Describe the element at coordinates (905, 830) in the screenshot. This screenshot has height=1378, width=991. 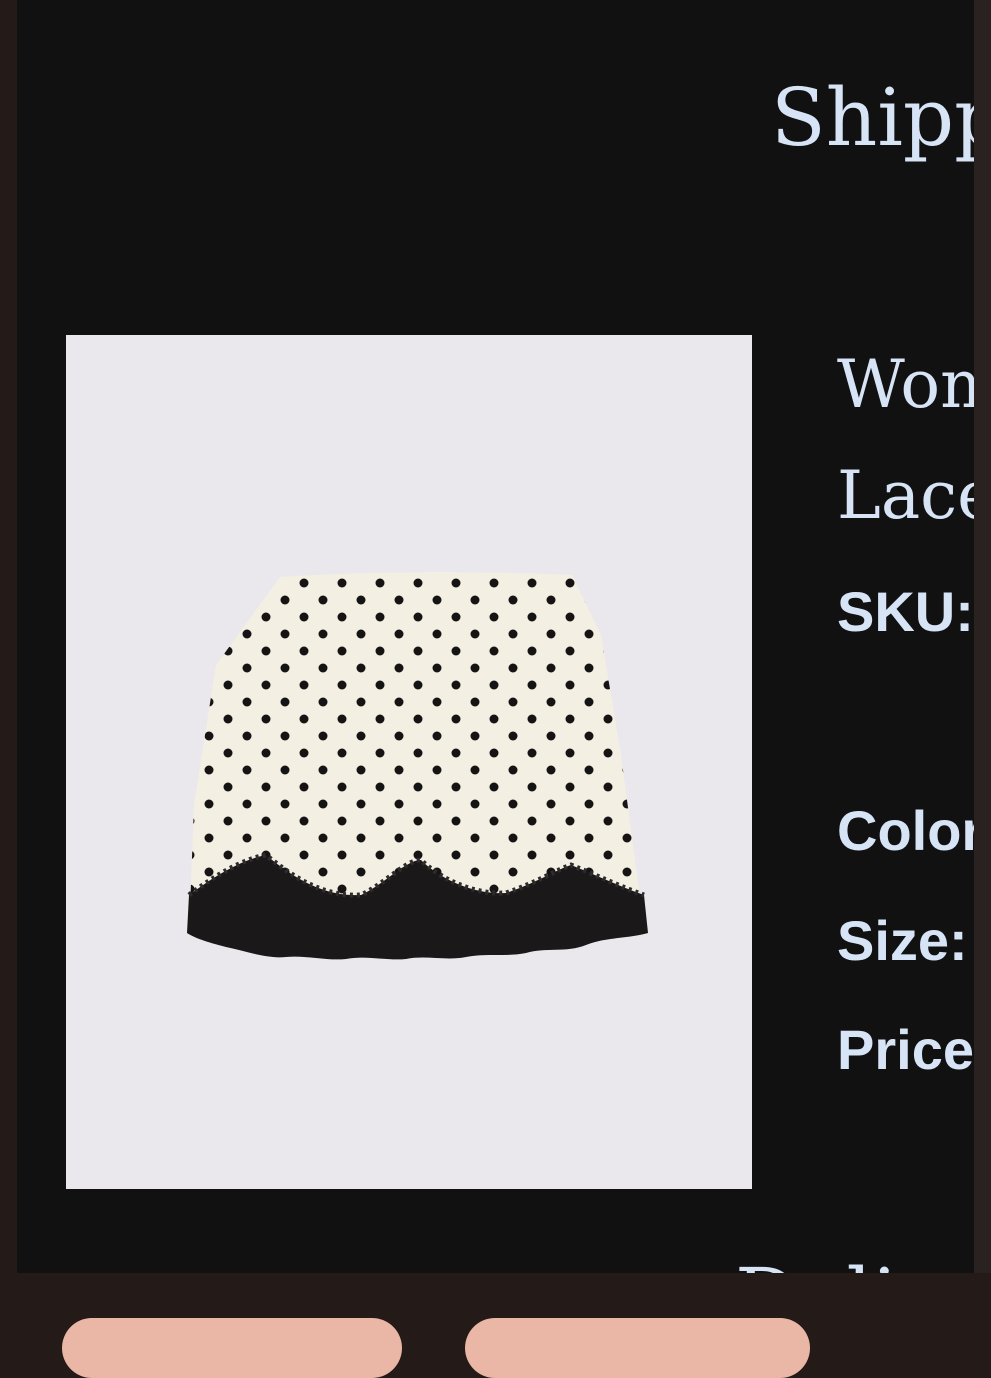
I see `color-label: Color` at that location.